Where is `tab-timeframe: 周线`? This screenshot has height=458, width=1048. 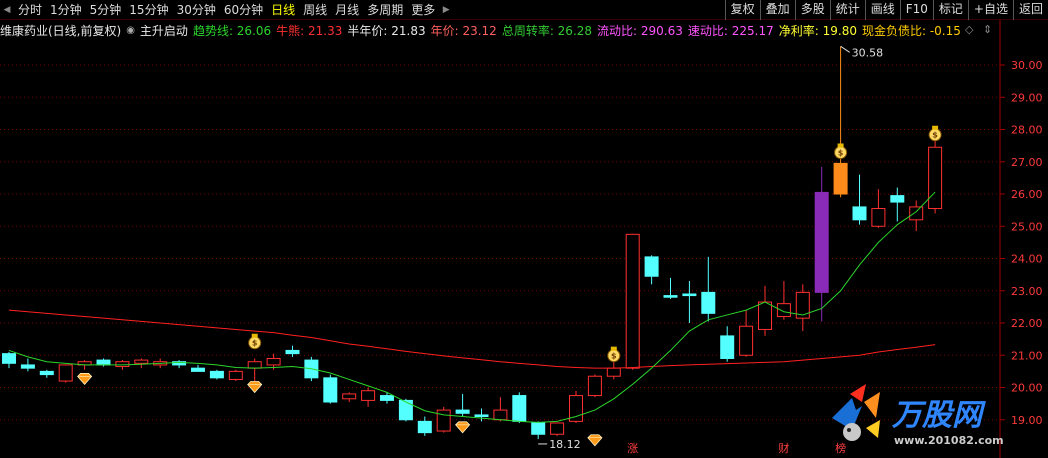
tab-timeframe: 周线 is located at coordinates (315, 10).